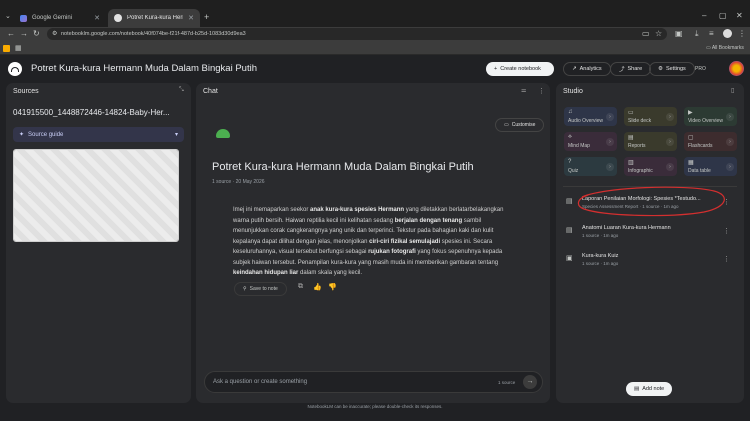 Image resolution: width=750 pixels, height=421 pixels. I want to click on note-title: Anatomi Luaran Kura-kura Hermann, so click(626, 228).